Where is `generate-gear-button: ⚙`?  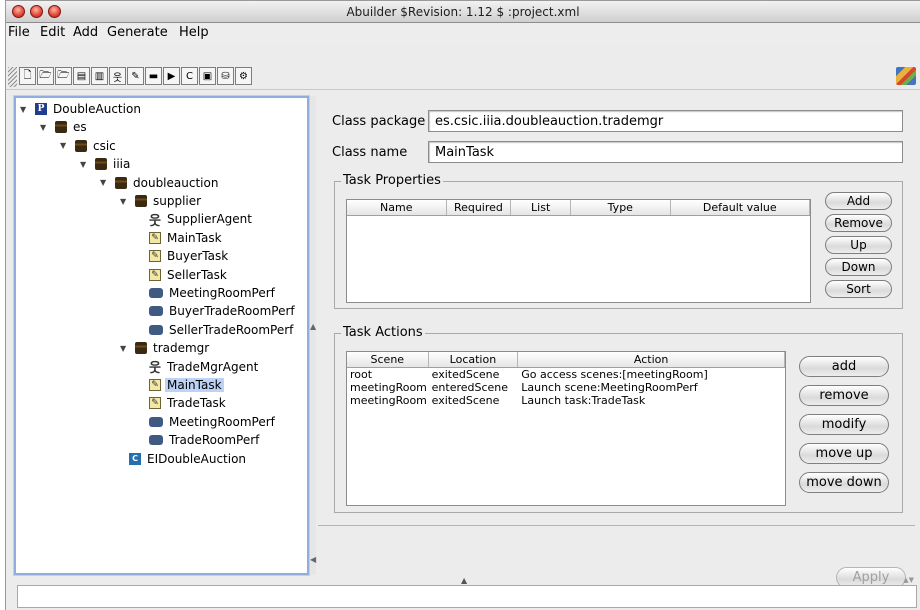 generate-gear-button: ⚙ is located at coordinates (243, 76).